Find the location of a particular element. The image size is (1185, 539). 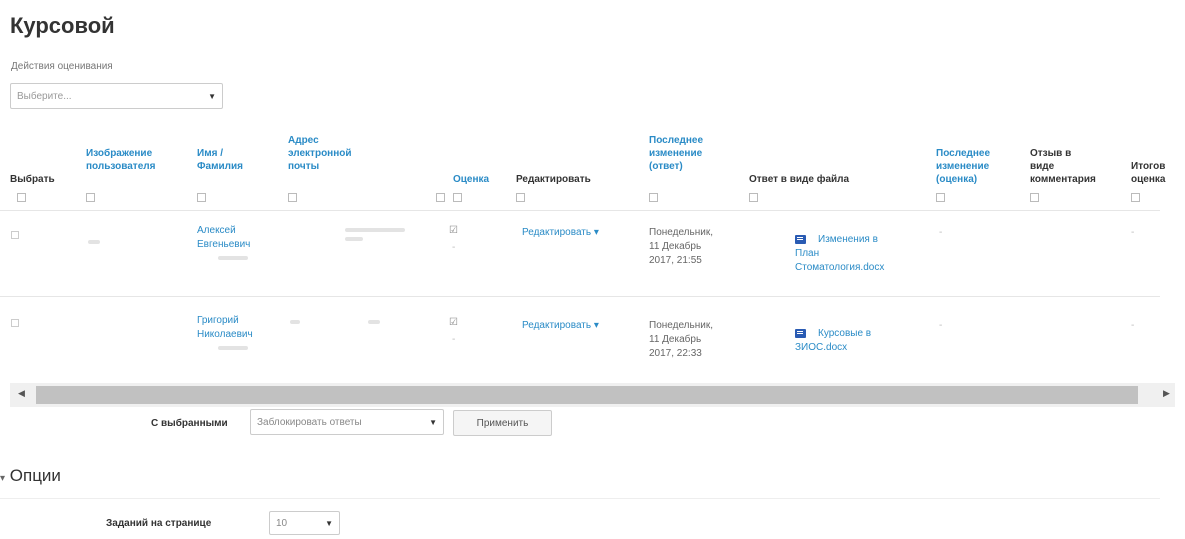

last-modified-time: 2017, 22:33 is located at coordinates (675, 353).